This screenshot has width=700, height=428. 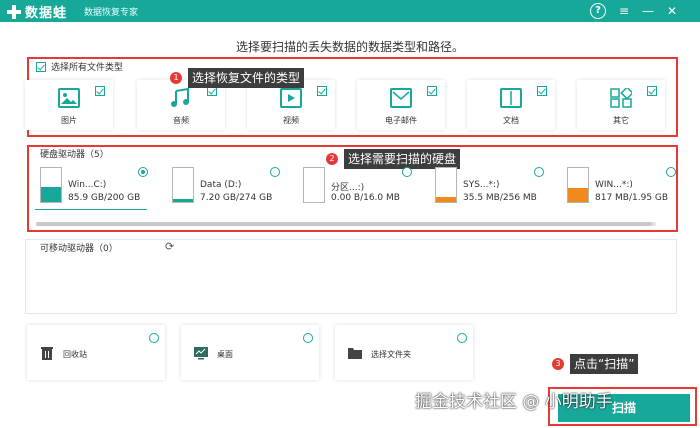 I want to click on file-type-card-email: 电子邮件, so click(x=401, y=105).